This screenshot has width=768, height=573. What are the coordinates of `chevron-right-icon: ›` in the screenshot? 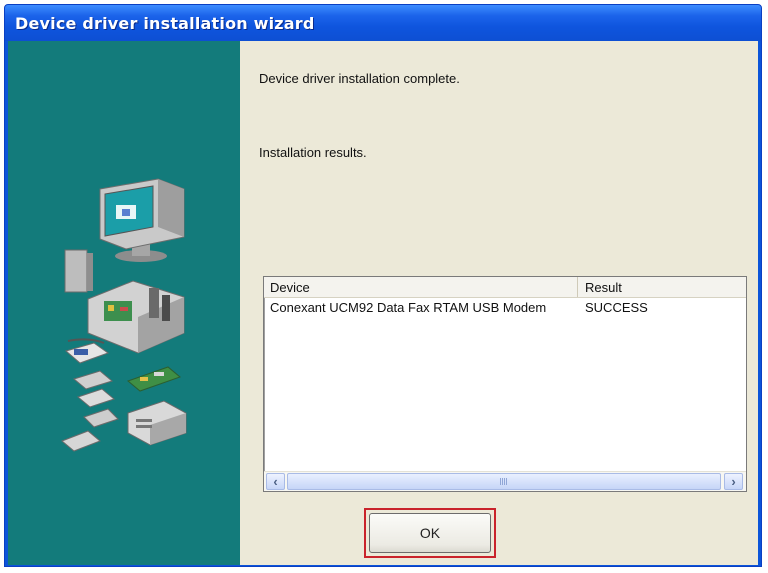 It's located at (733, 481).